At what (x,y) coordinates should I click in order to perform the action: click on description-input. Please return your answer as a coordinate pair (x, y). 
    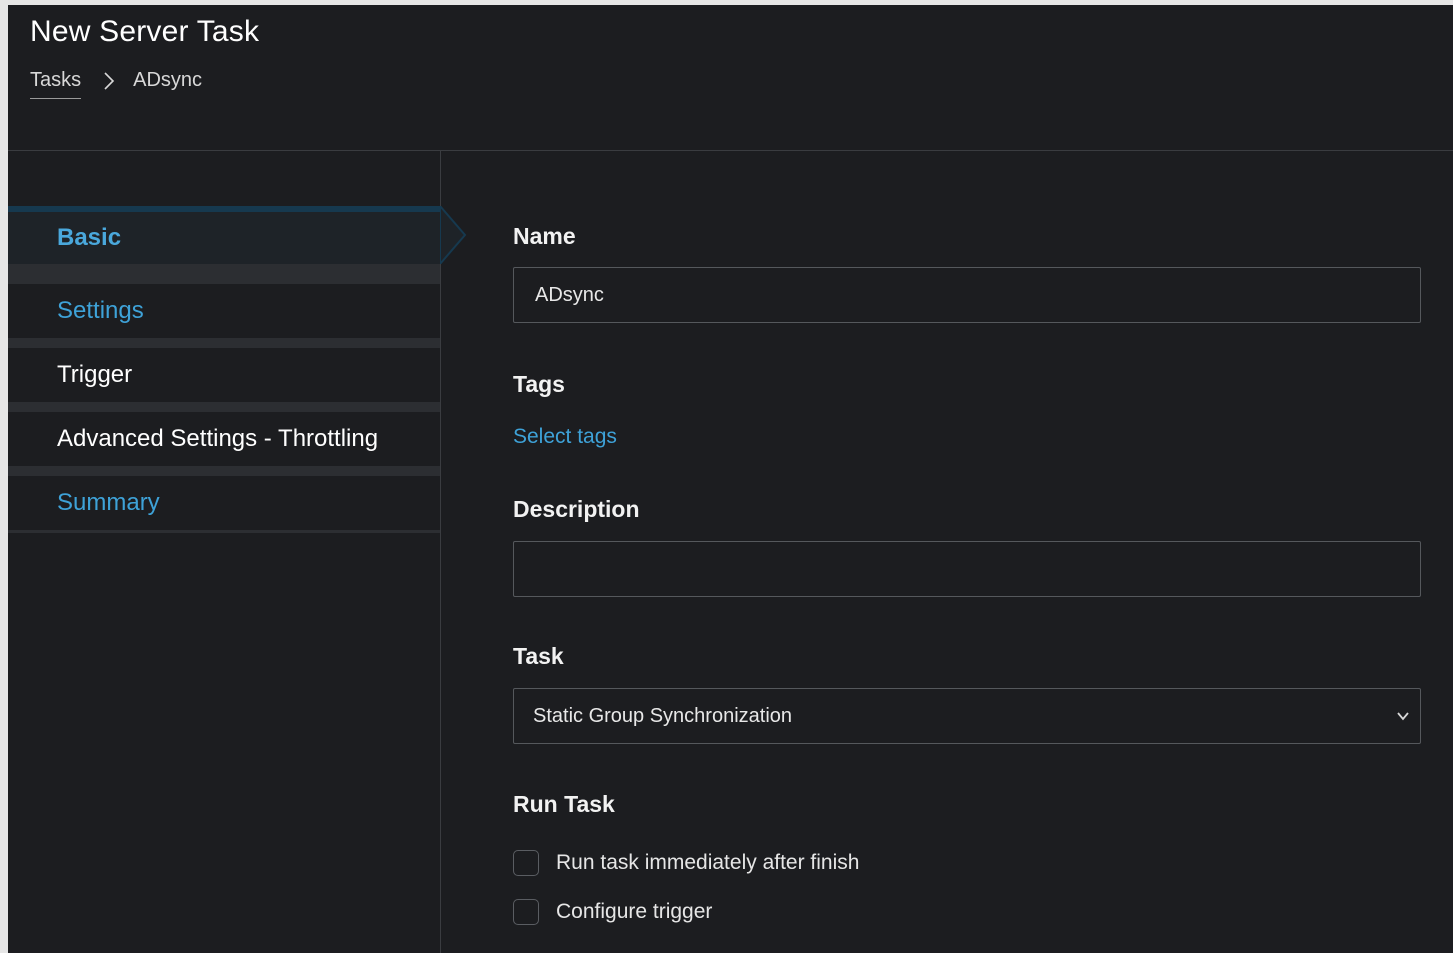
    Looking at the image, I should click on (965, 569).